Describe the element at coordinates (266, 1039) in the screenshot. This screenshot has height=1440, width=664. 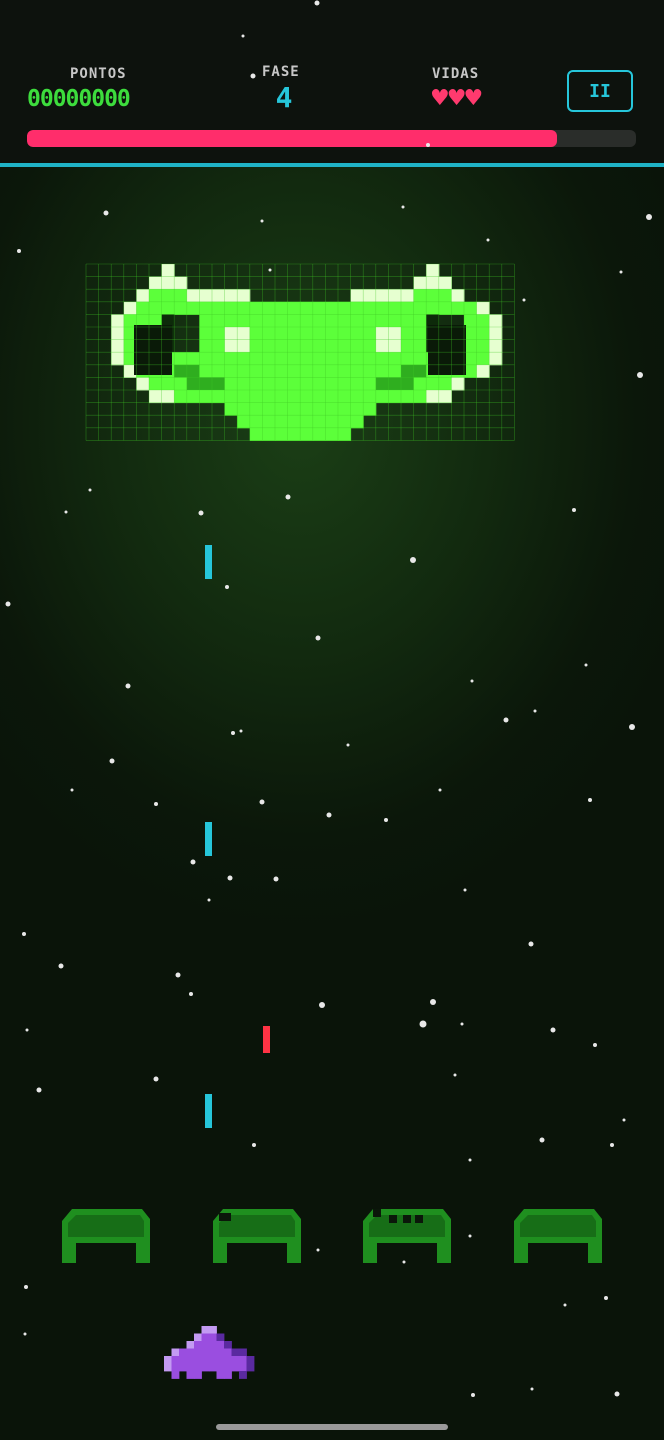
I see `enemy-laser` at that location.